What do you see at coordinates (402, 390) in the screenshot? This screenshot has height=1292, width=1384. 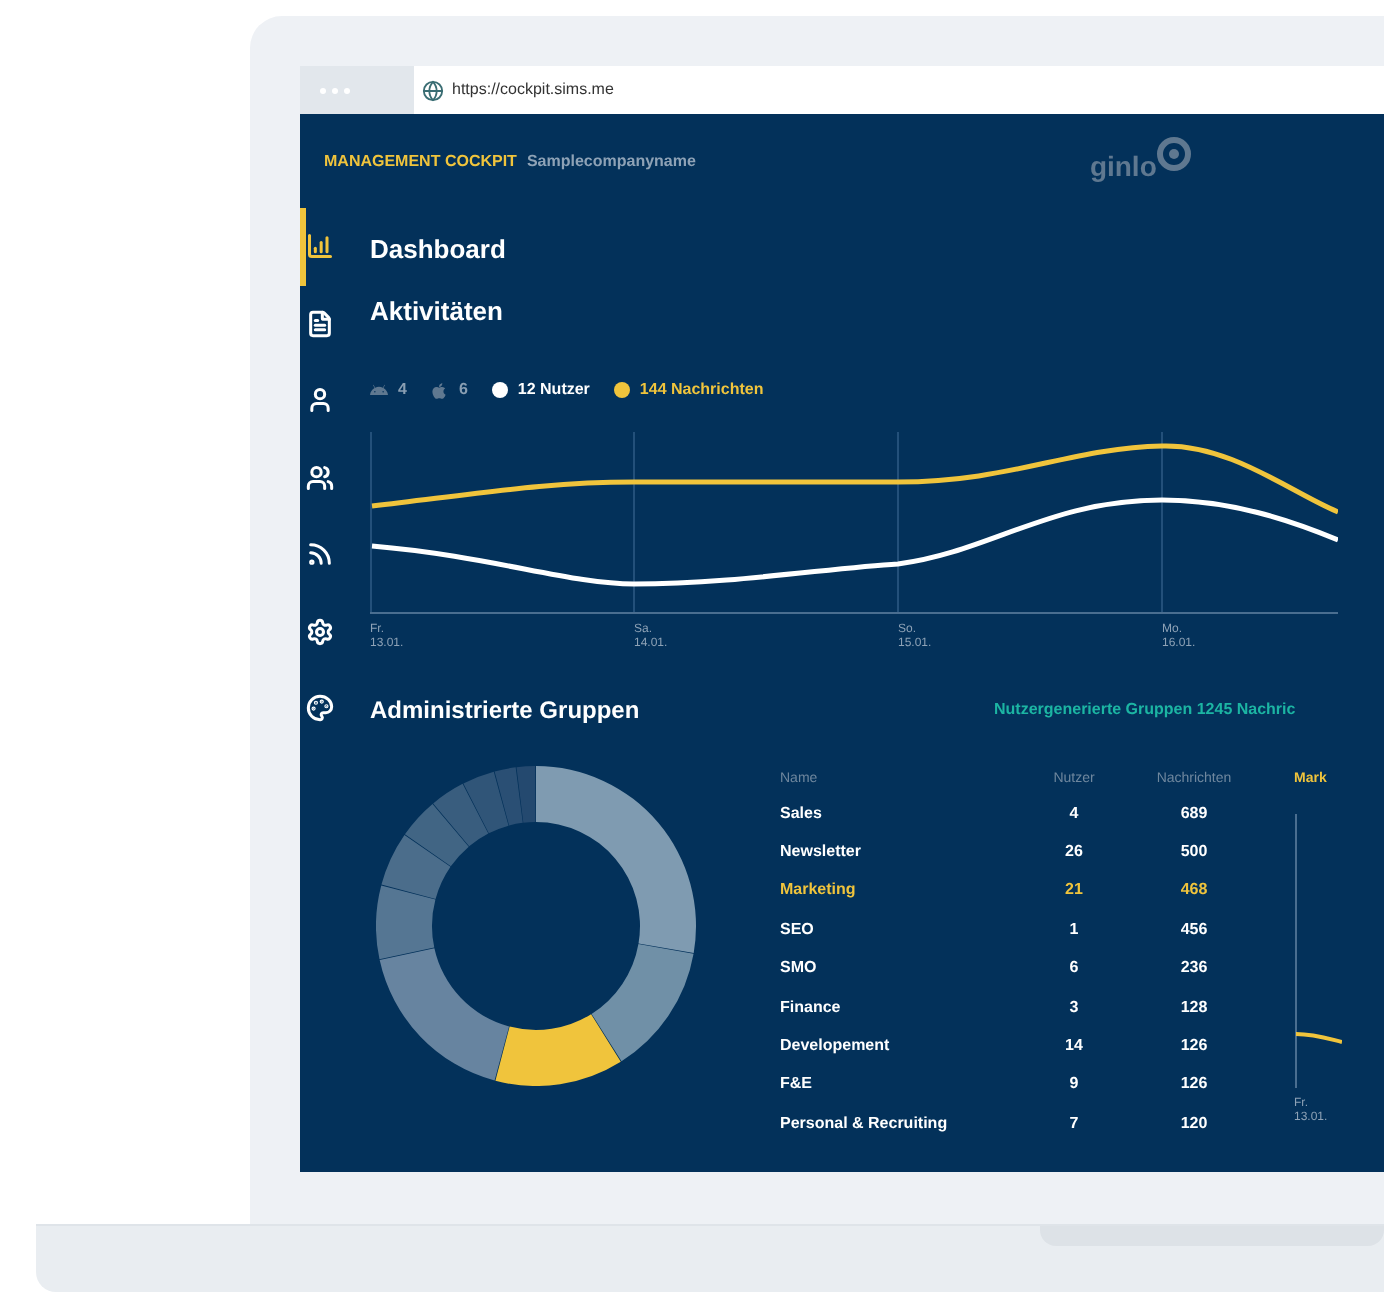 I see `legend-label: 4` at bounding box center [402, 390].